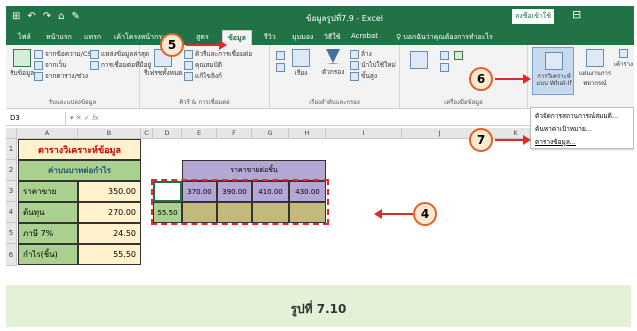 Image resolution: width=637 pixels, height=331 pixels. I want to click on sort-desc-button, so click(280, 67).